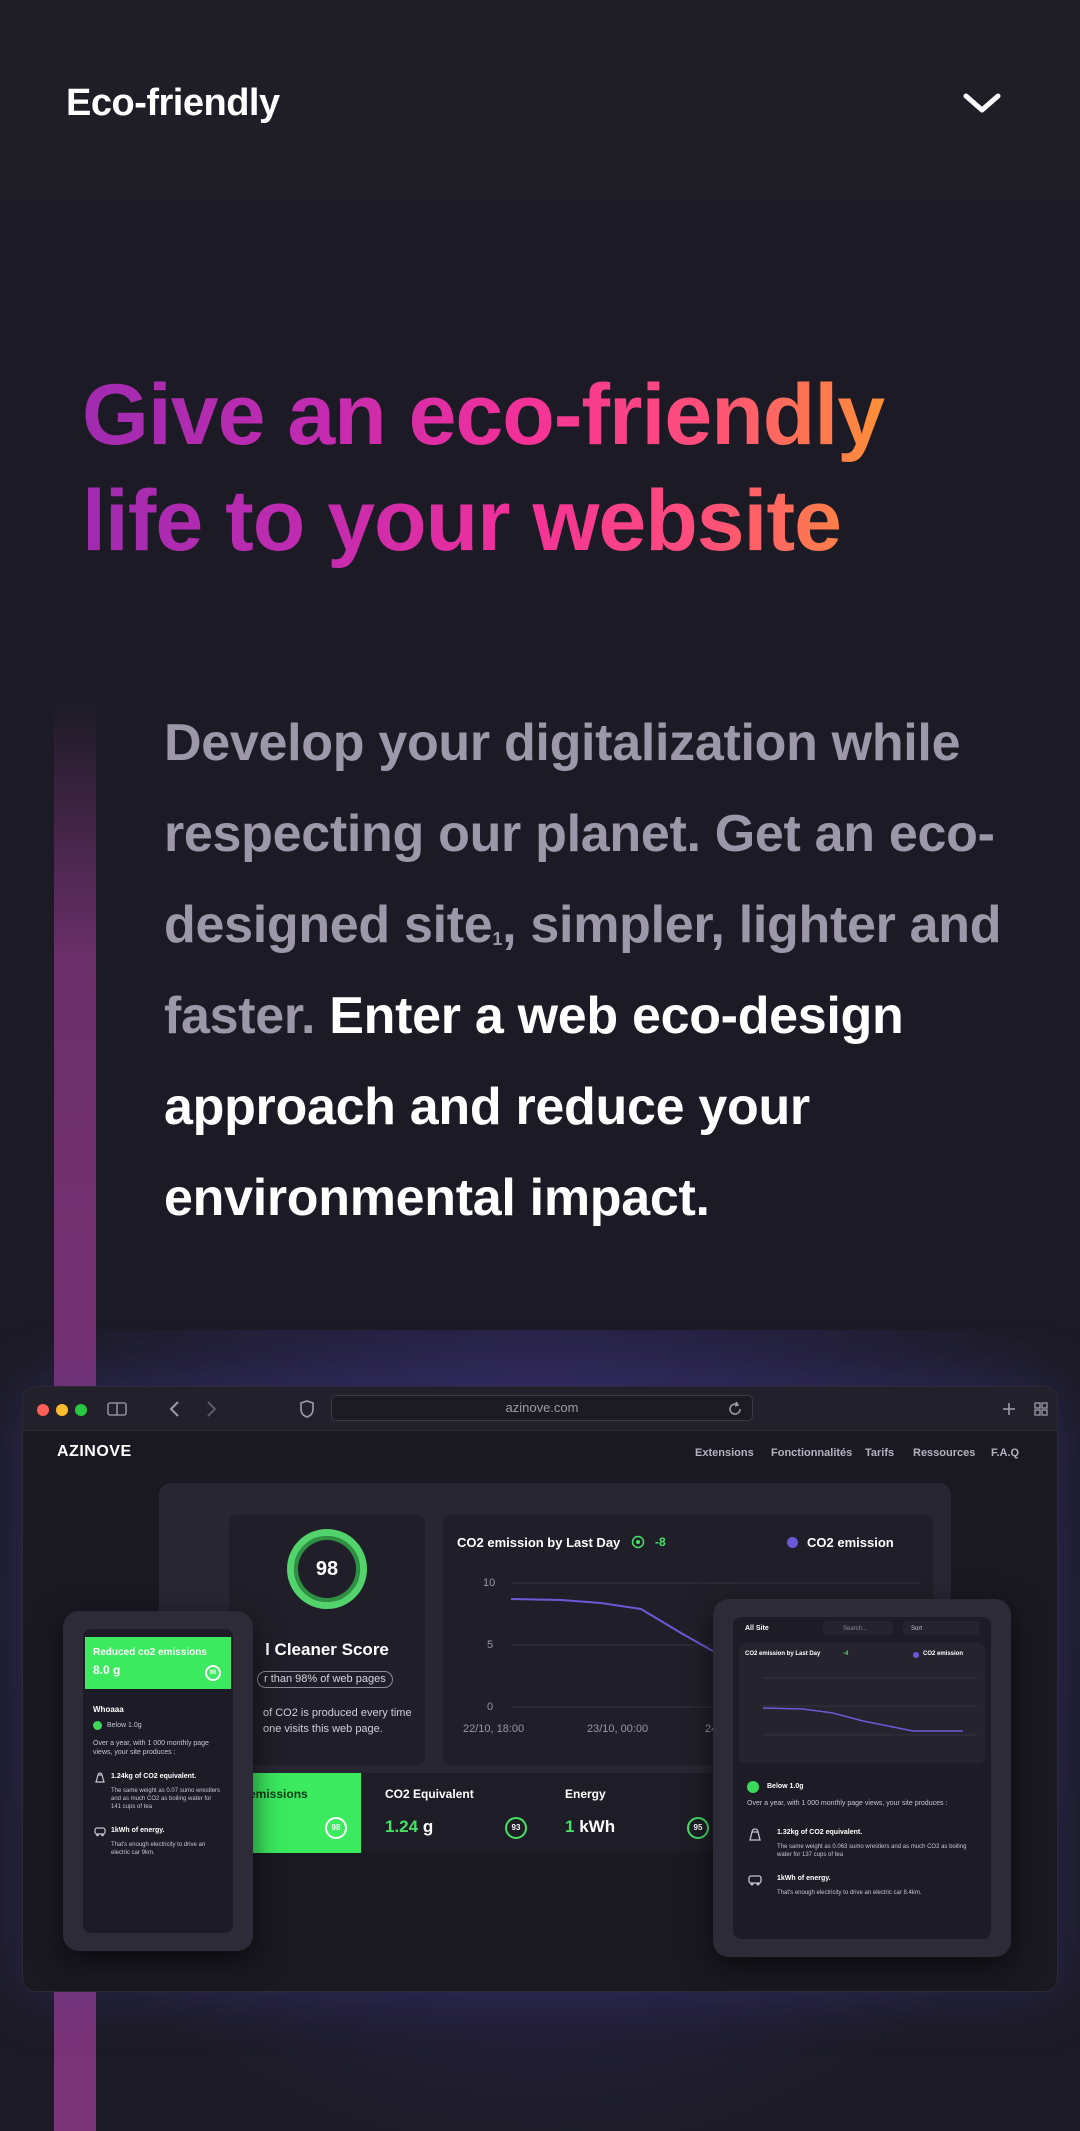 Image resolution: width=1080 pixels, height=2131 pixels. What do you see at coordinates (108, 1709) in the screenshot?
I see `phone-heading: Whoaaa` at bounding box center [108, 1709].